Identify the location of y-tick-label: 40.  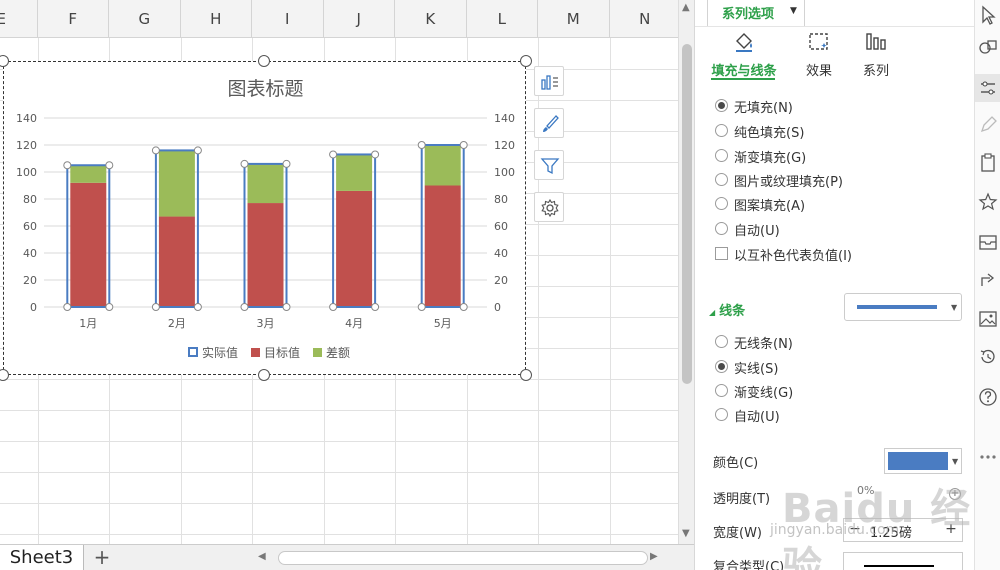
(30, 253).